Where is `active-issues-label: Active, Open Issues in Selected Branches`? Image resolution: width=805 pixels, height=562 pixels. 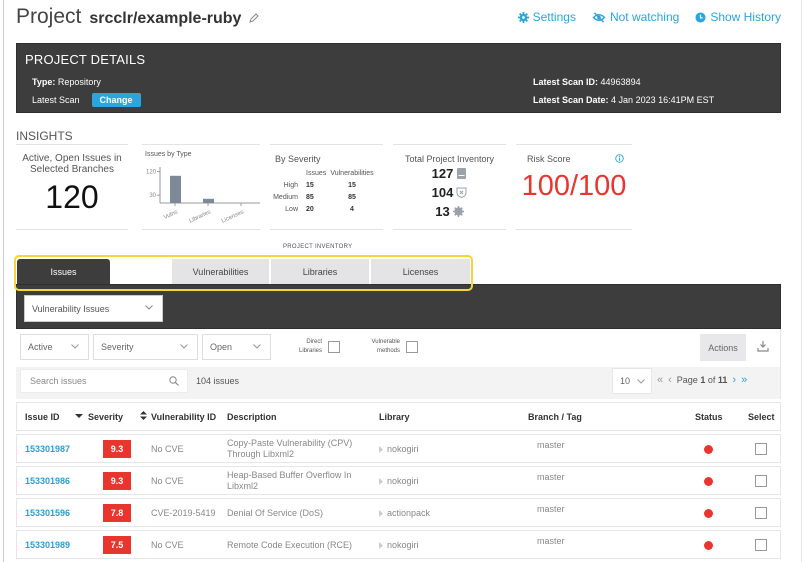
active-issues-label: Active, Open Issues in Selected Branches is located at coordinates (72, 164).